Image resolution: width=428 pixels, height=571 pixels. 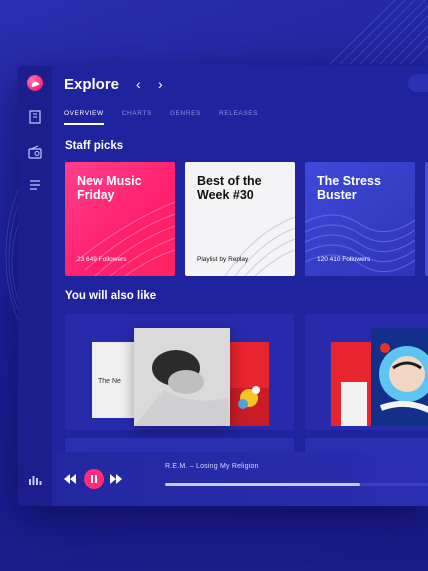 What do you see at coordinates (35, 117) in the screenshot?
I see `library-icon` at bounding box center [35, 117].